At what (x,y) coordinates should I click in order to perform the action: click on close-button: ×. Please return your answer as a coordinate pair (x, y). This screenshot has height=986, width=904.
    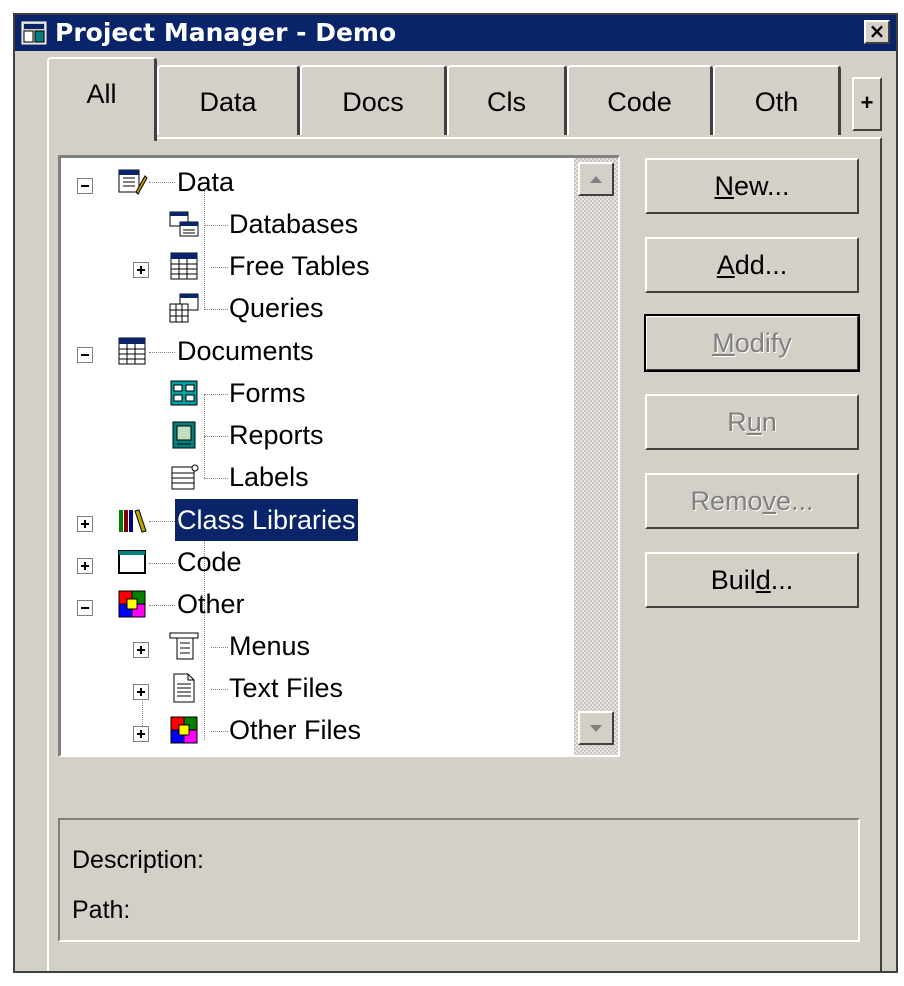
    Looking at the image, I should click on (877, 32).